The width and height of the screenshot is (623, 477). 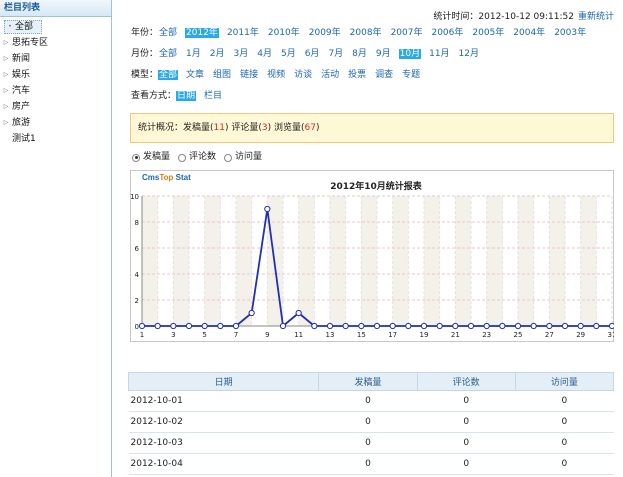 I want to click on month-filter: 月份：全部 1月 2月 3月 4月 5月 6月 7月 8月 9月 10月 11月 12月, so click(x=309, y=54).